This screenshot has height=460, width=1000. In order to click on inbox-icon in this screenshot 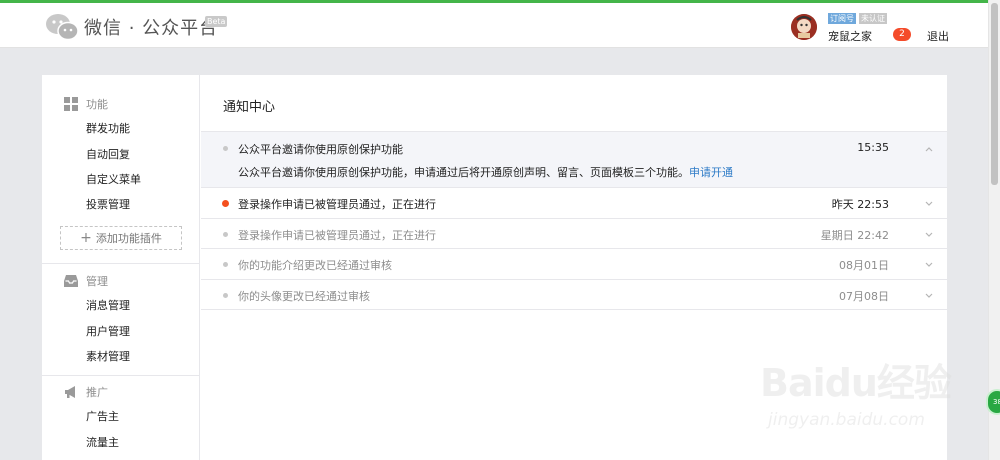, I will do `click(71, 281)`.